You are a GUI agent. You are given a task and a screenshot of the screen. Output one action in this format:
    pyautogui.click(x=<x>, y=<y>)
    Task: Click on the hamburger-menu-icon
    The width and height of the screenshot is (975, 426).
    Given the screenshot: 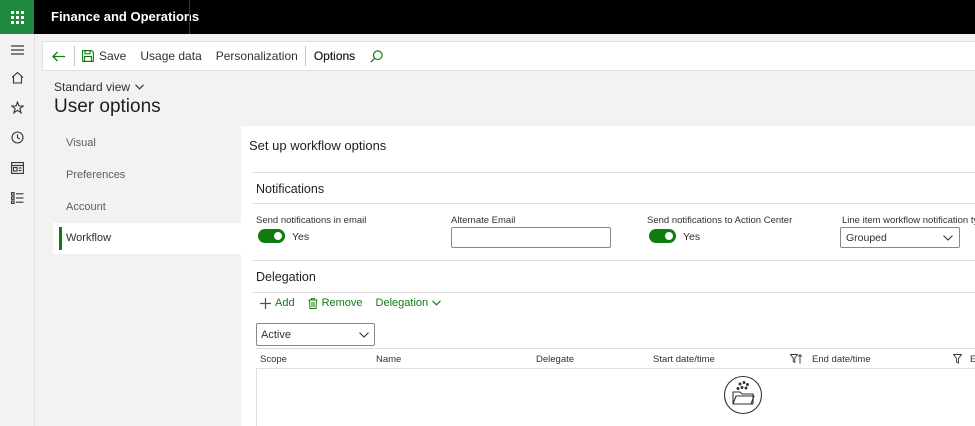 What is the action you would take?
    pyautogui.click(x=17, y=49)
    